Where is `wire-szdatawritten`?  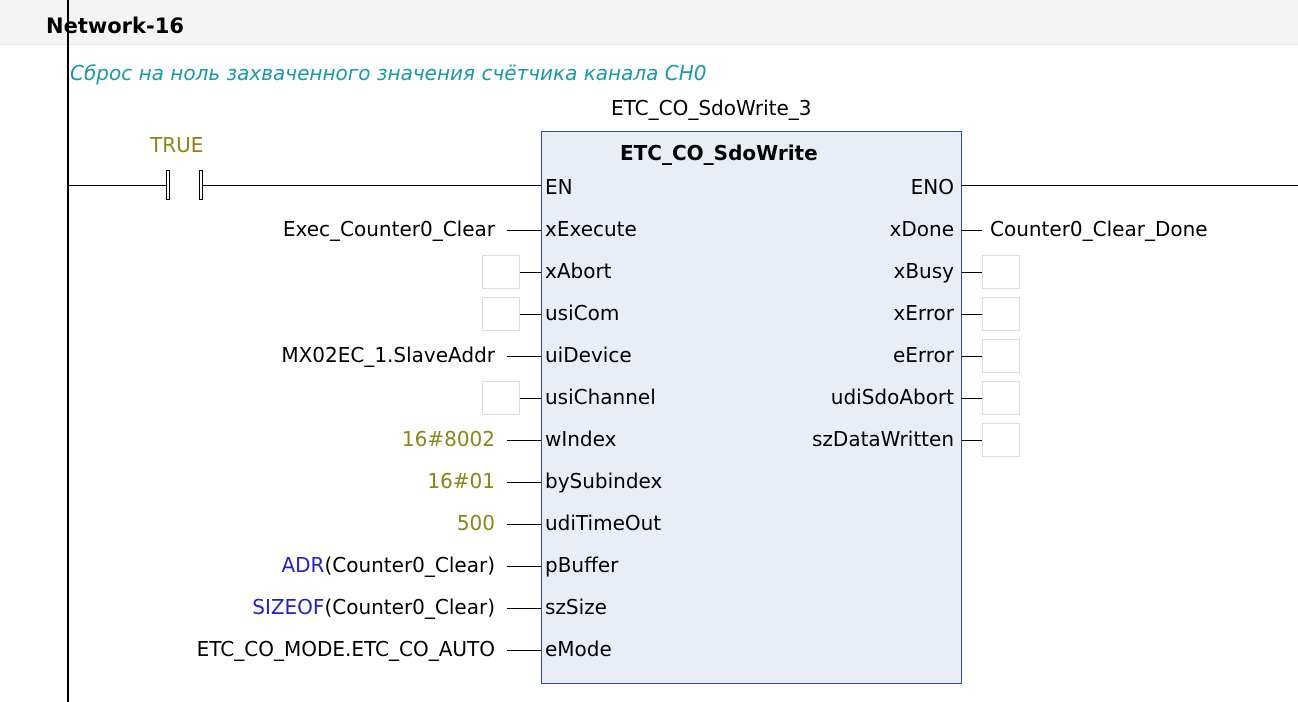
wire-szdatawritten is located at coordinates (972, 440).